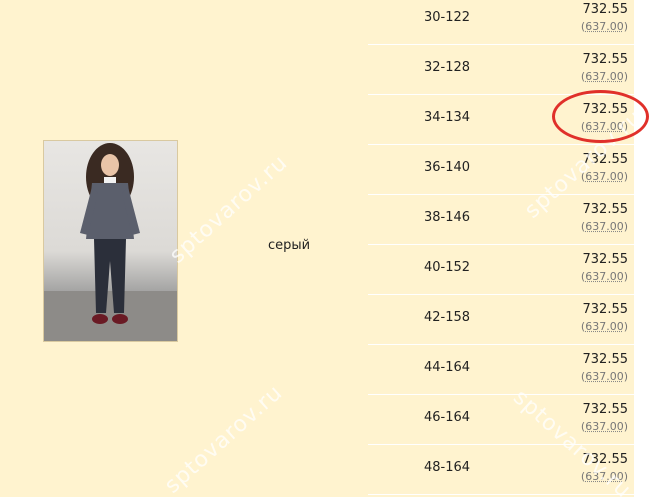  Describe the element at coordinates (501, 320) in the screenshot. I see `table-row: 42-158 732.55 (637.00)` at that location.